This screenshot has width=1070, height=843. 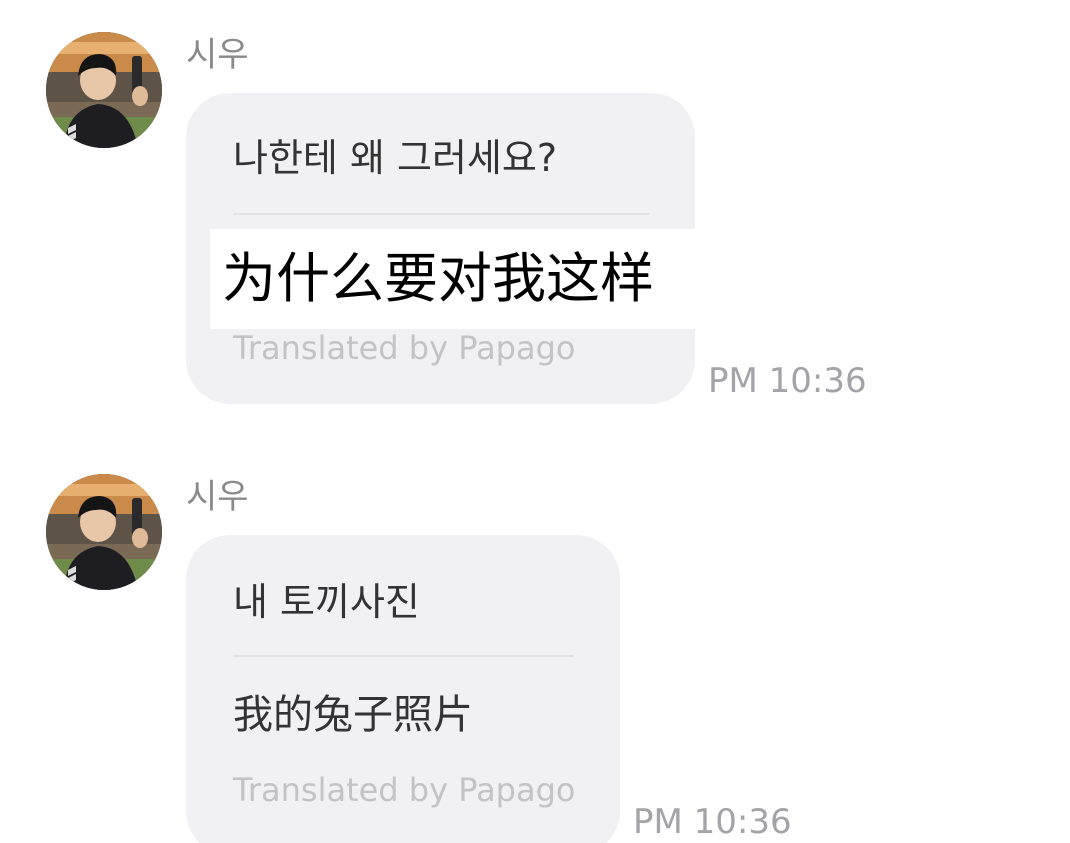 What do you see at coordinates (403, 689) in the screenshot?
I see `message-bubble: 내 토끼사진 我的兔子照片 Translated by Papago` at bounding box center [403, 689].